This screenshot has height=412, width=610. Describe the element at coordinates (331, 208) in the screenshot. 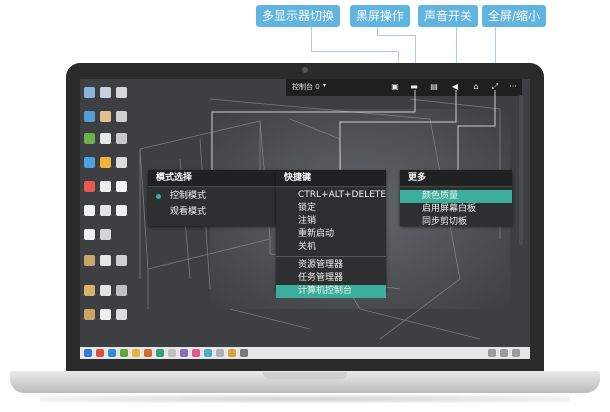

I see `menu-item-lock: 锁定` at that location.